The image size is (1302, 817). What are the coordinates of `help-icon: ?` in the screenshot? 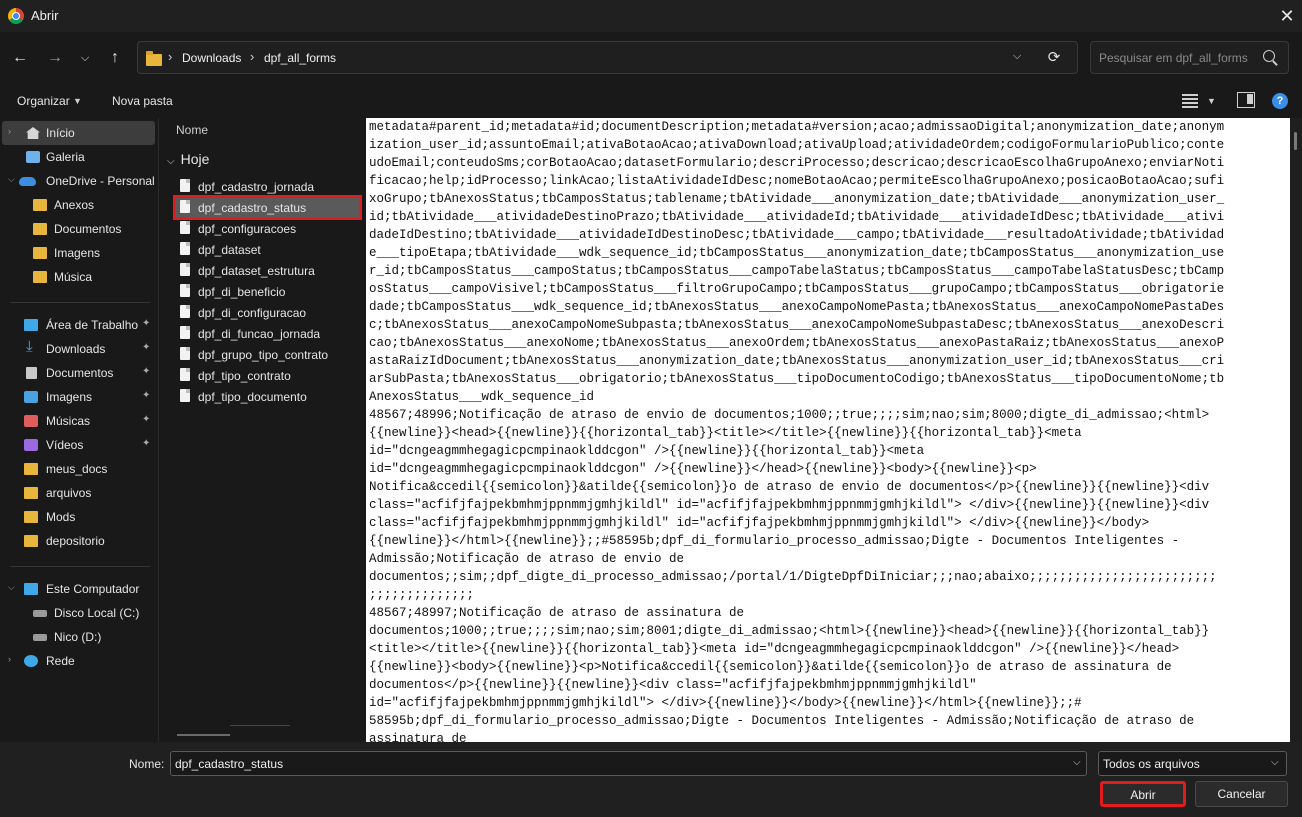 It's located at (1280, 101).